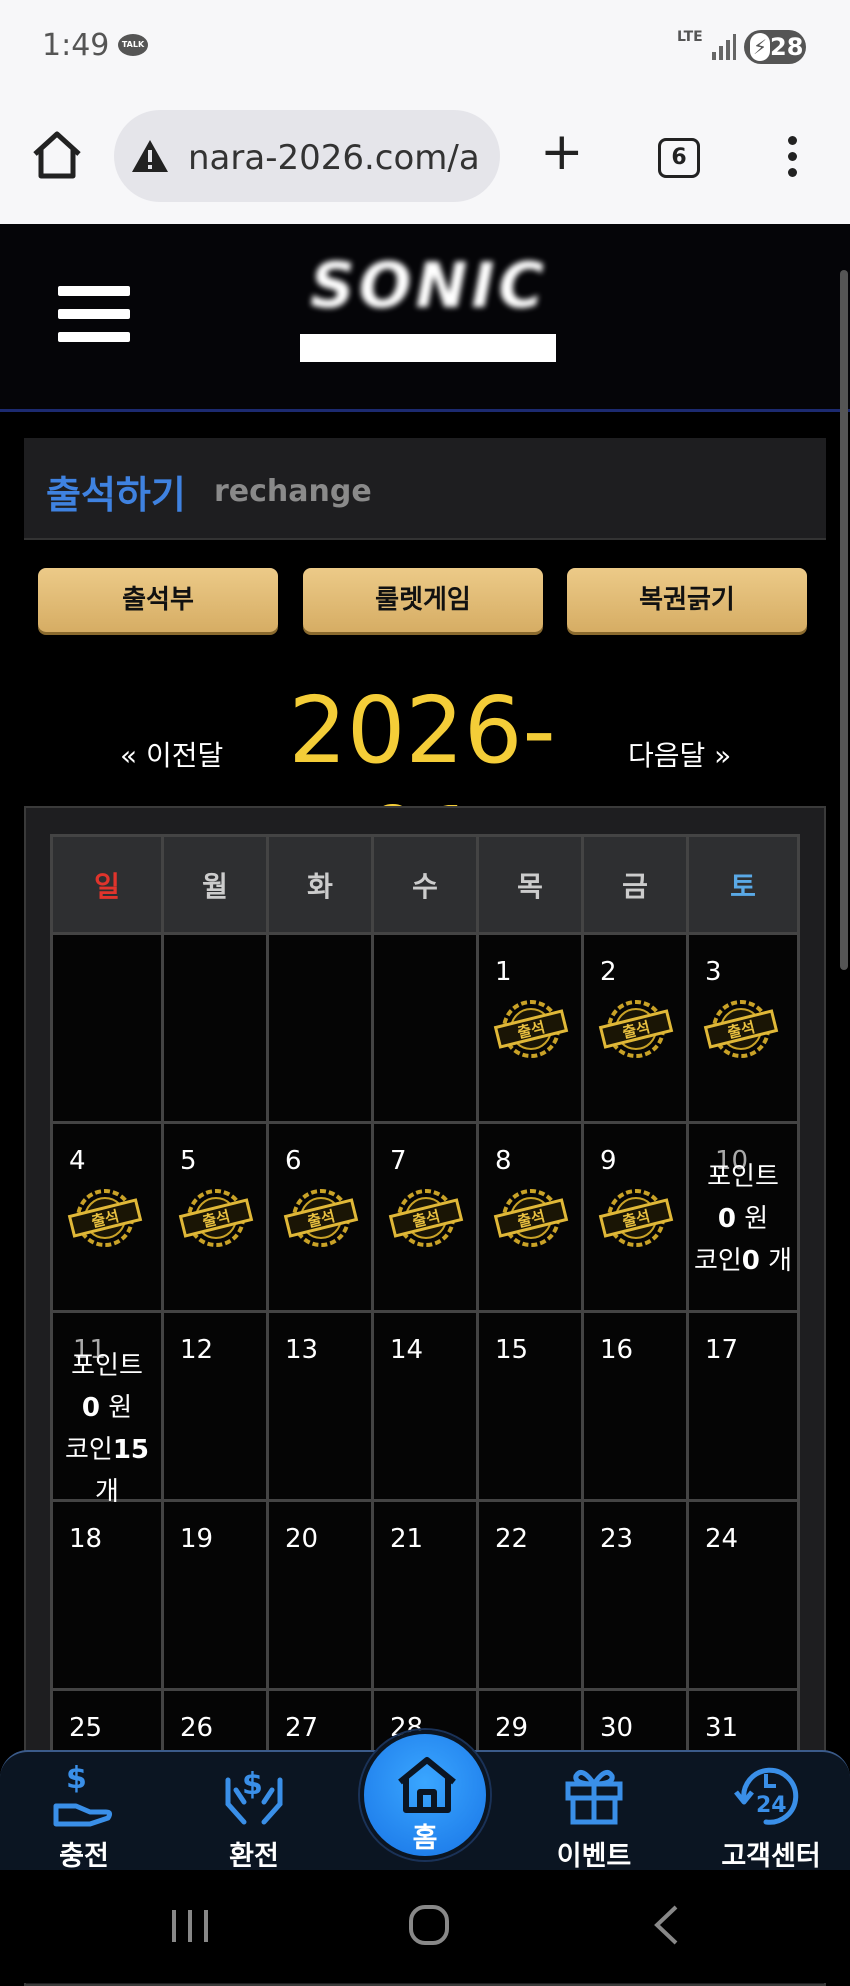 This screenshot has height=1986, width=850. Describe the element at coordinates (562, 152) in the screenshot. I see `new-tab-button: +` at that location.